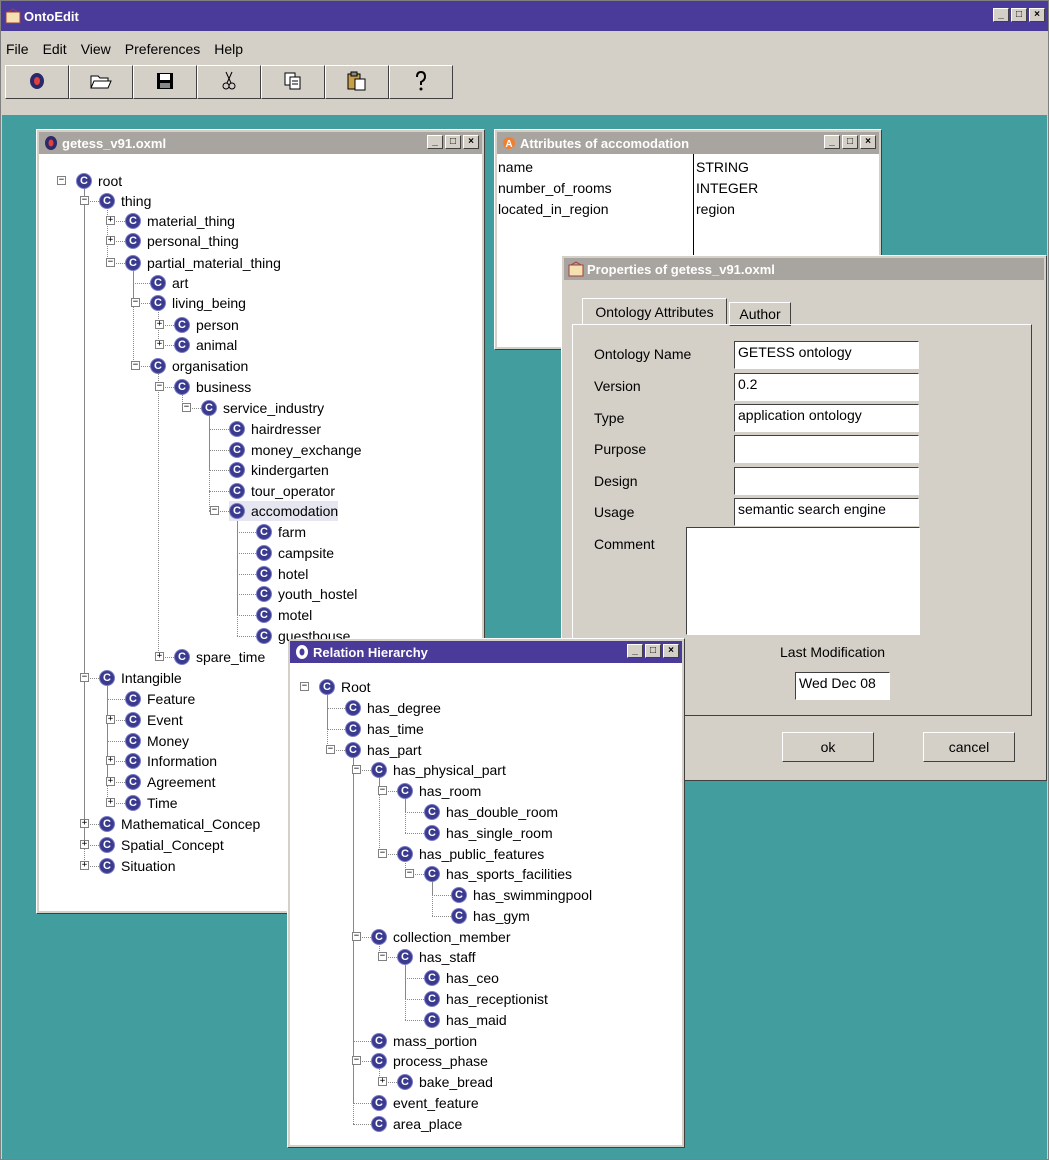 The height and width of the screenshot is (1160, 1049). Describe the element at coordinates (491, 812) in the screenshot. I see `tree-node: Chas_double_room` at that location.